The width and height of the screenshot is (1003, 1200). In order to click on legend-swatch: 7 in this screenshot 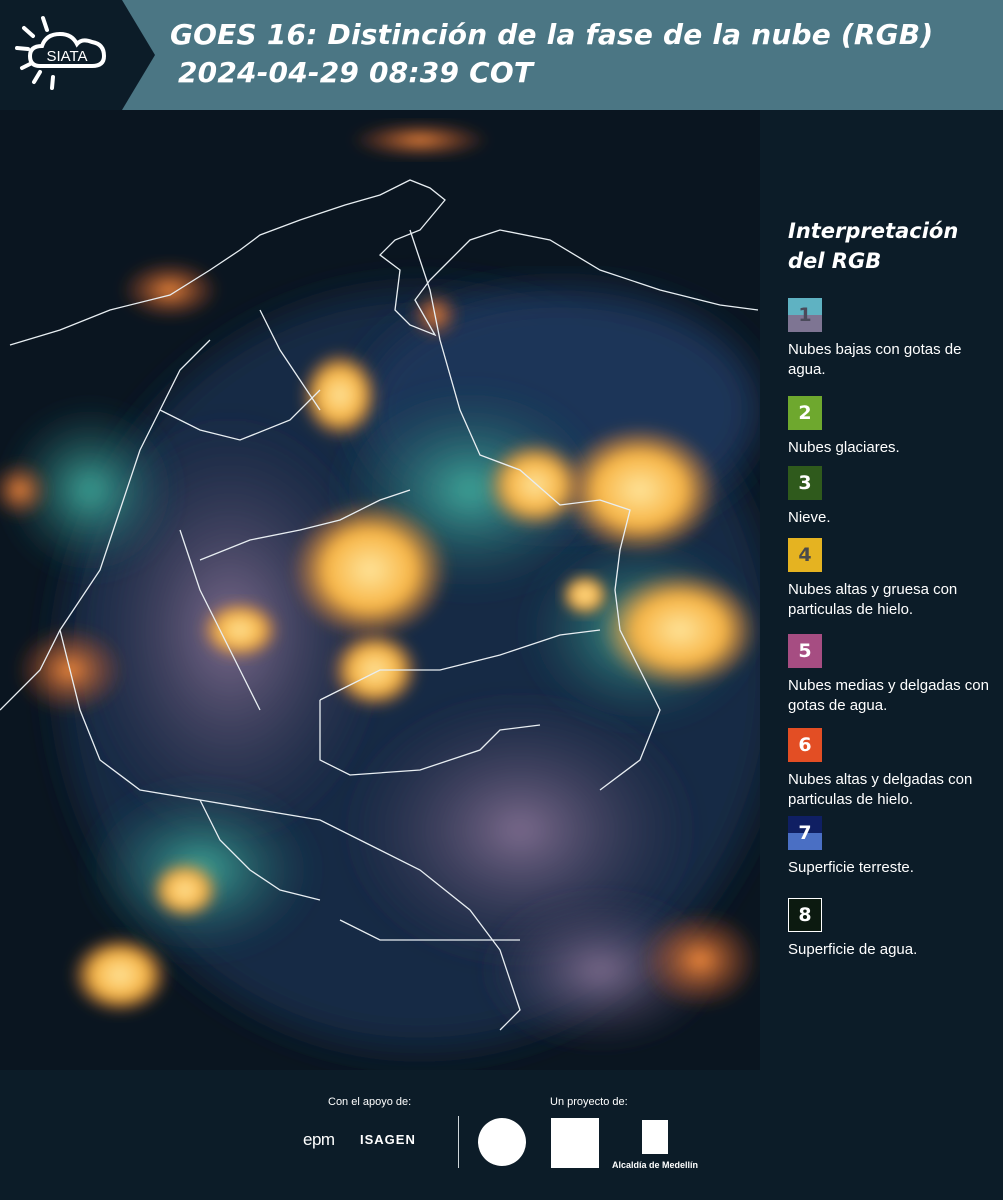, I will do `click(805, 833)`.